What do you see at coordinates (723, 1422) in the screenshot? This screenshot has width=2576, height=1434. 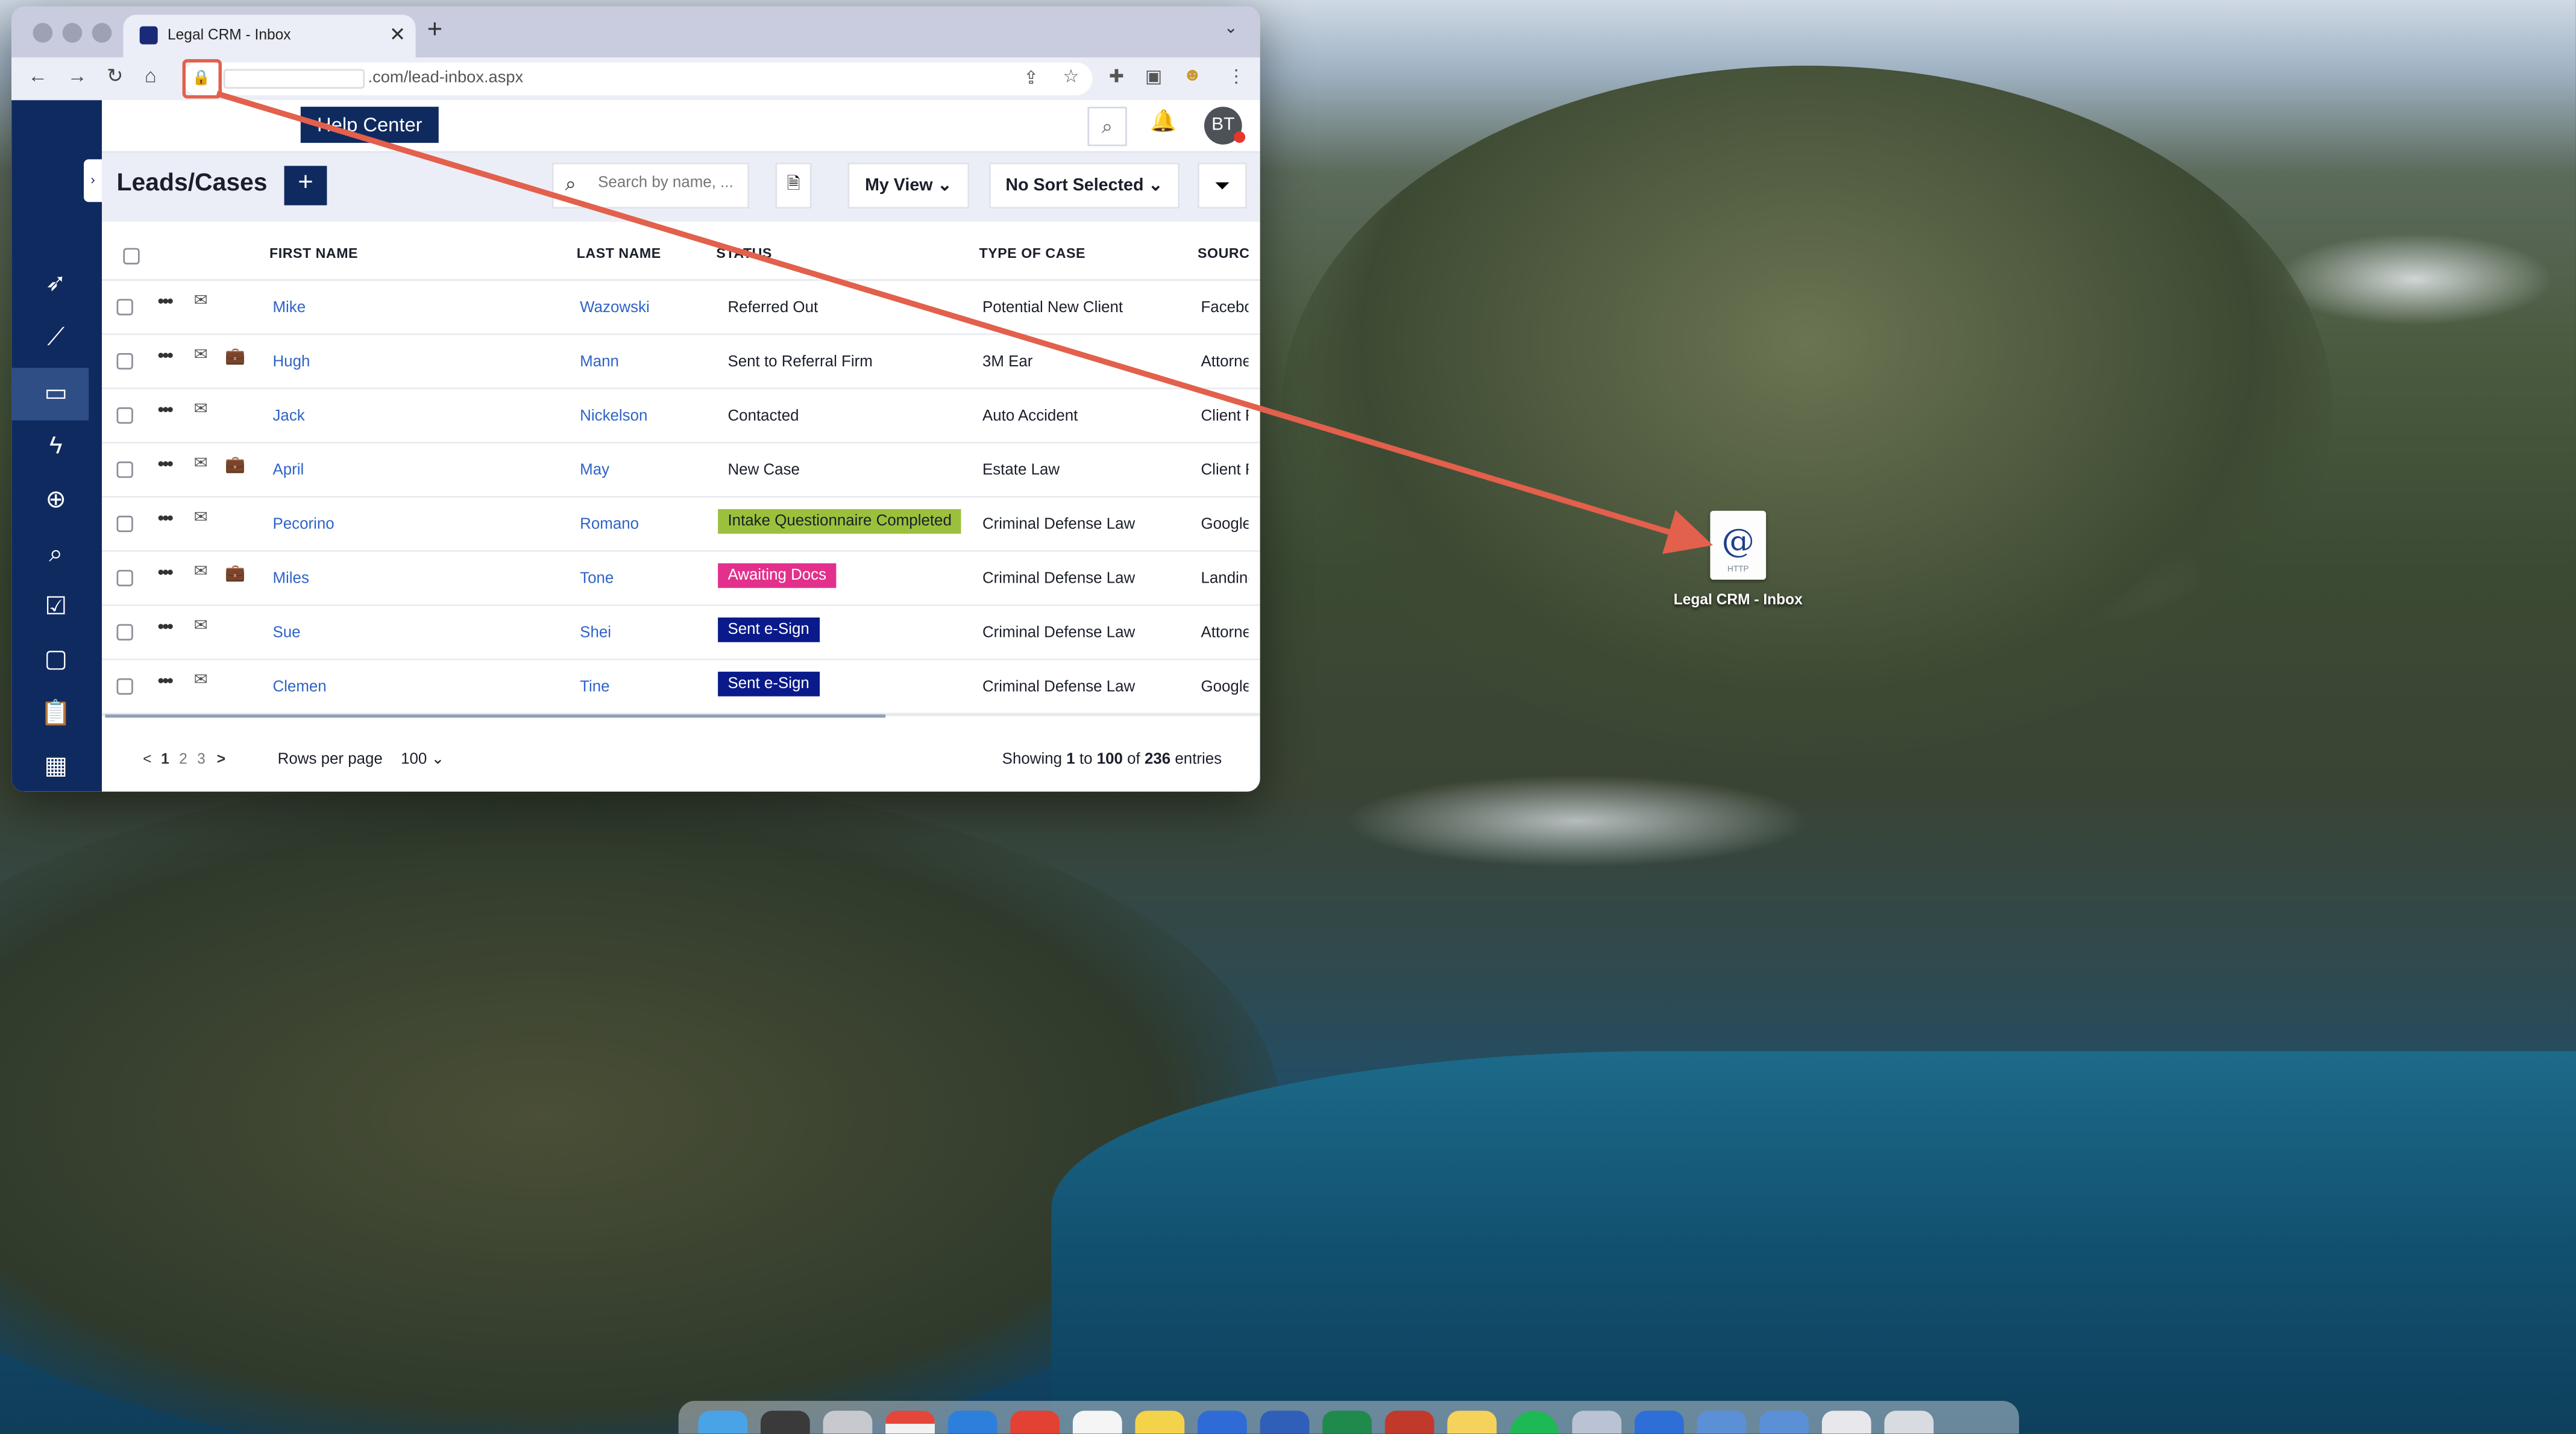 I see `finder-icon` at bounding box center [723, 1422].